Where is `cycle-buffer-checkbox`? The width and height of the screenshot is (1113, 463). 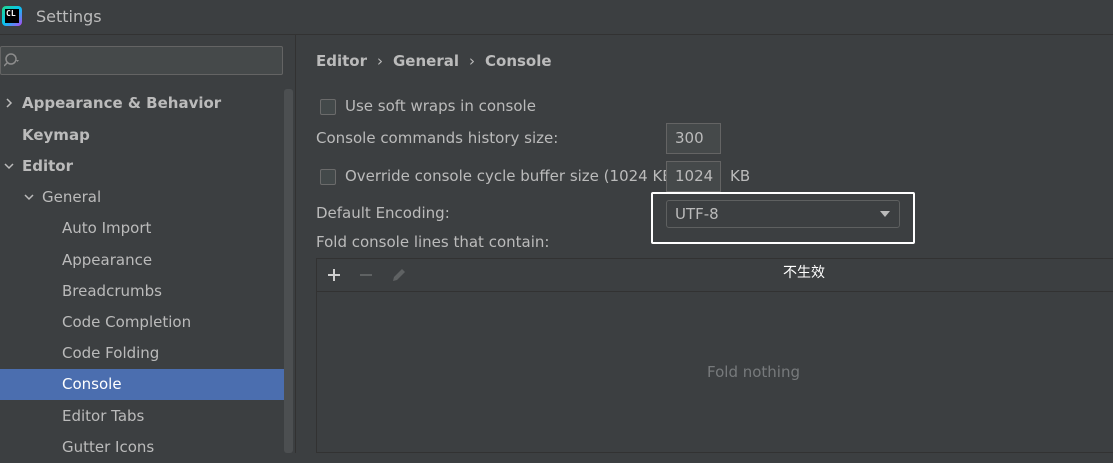 cycle-buffer-checkbox is located at coordinates (328, 177).